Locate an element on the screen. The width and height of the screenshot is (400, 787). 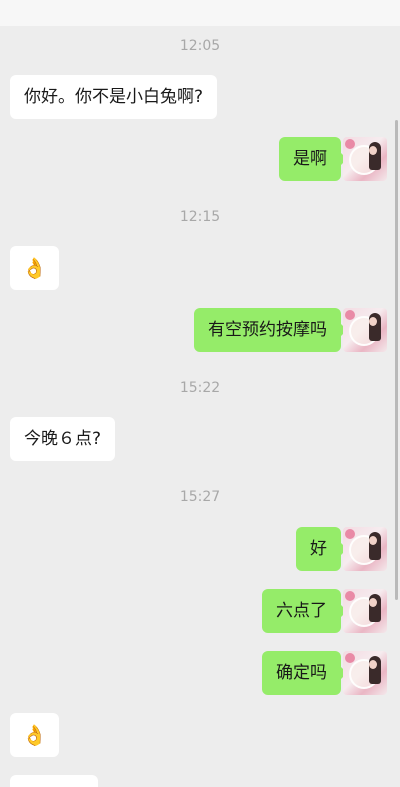
outgoing-message: 六点了 is located at coordinates (304, 611).